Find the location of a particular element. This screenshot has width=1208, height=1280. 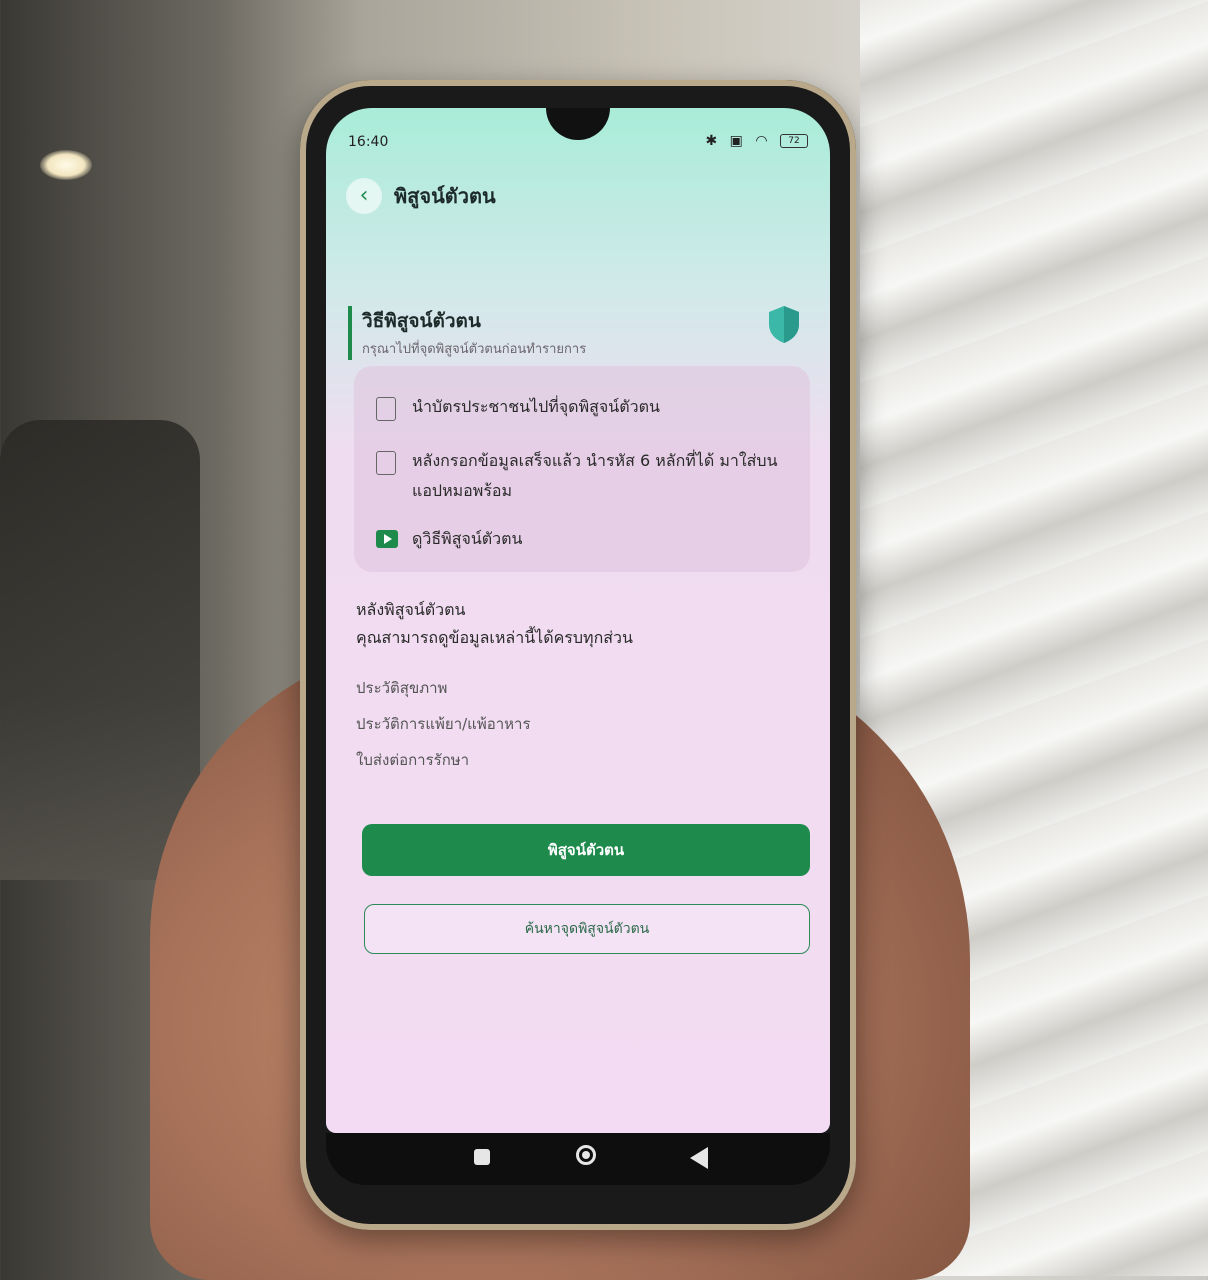

phone-icon is located at coordinates (386, 463).